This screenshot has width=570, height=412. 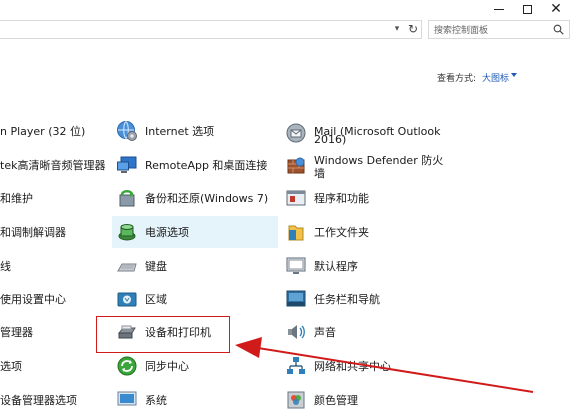 I want to click on item-power-options: 电源选项, so click(x=167, y=232).